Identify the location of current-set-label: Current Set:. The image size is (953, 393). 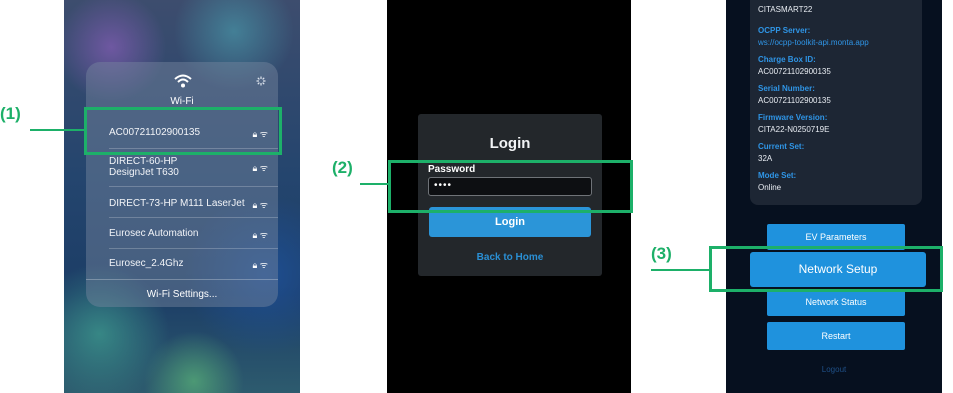
(781, 146).